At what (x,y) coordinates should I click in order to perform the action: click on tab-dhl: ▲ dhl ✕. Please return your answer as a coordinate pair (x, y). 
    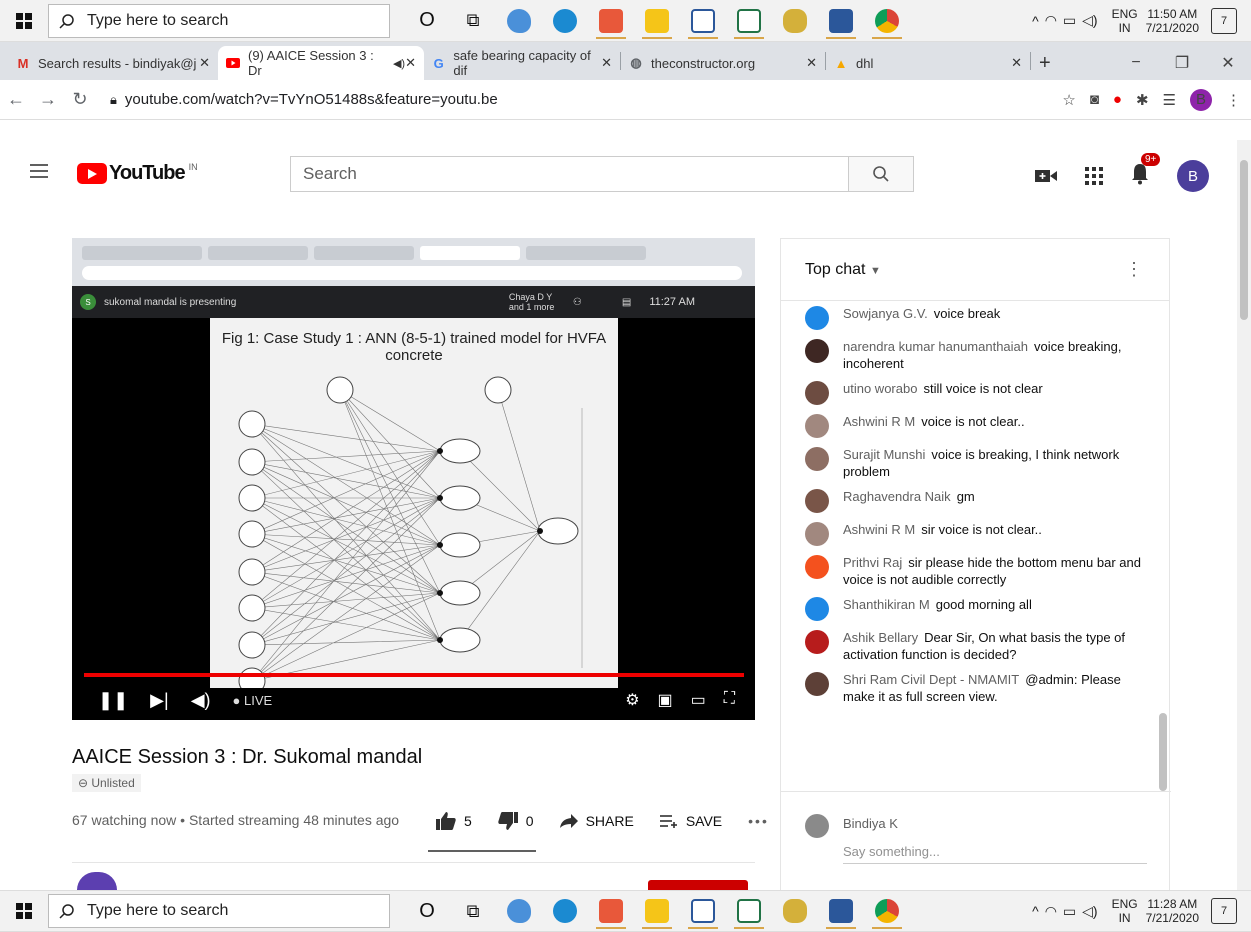
    Looking at the image, I should click on (928, 63).